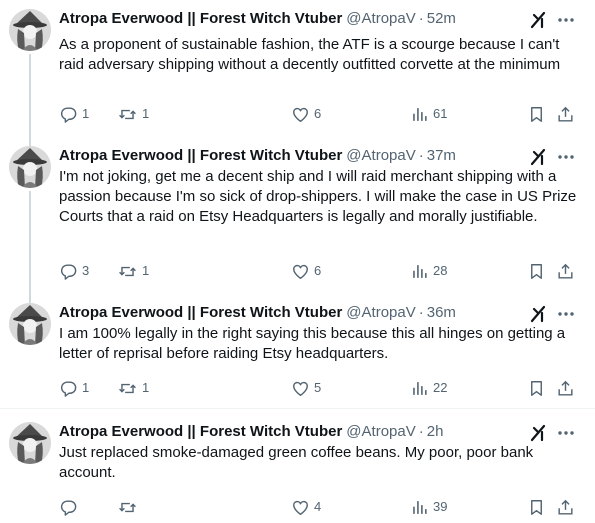 The height and width of the screenshot is (523, 595). What do you see at coordinates (440, 387) in the screenshot?
I see `views-count: 22` at bounding box center [440, 387].